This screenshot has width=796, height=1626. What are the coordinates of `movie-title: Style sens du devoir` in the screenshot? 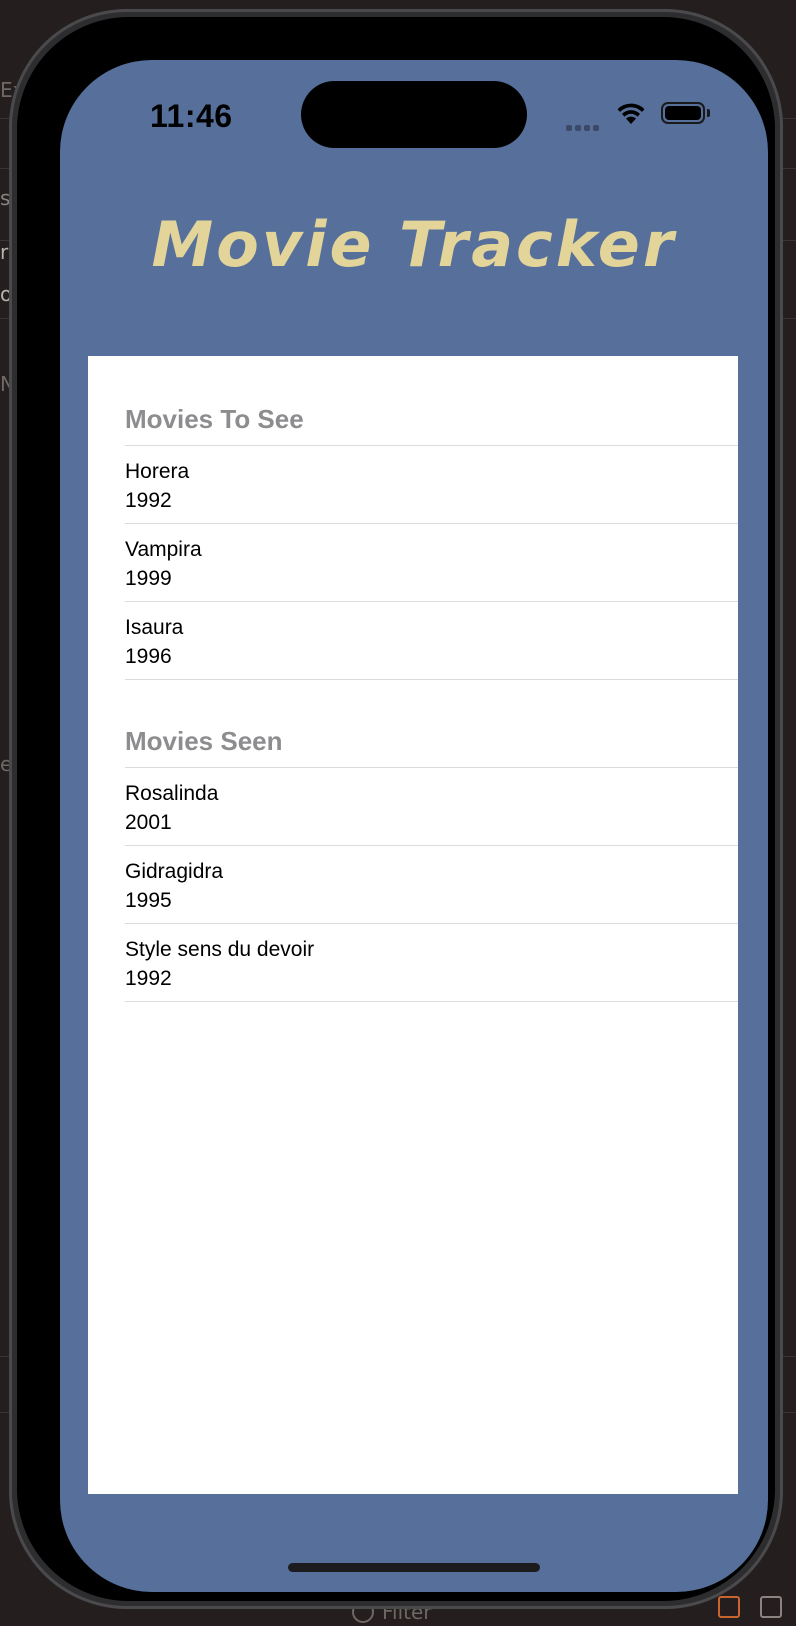 It's located at (220, 949).